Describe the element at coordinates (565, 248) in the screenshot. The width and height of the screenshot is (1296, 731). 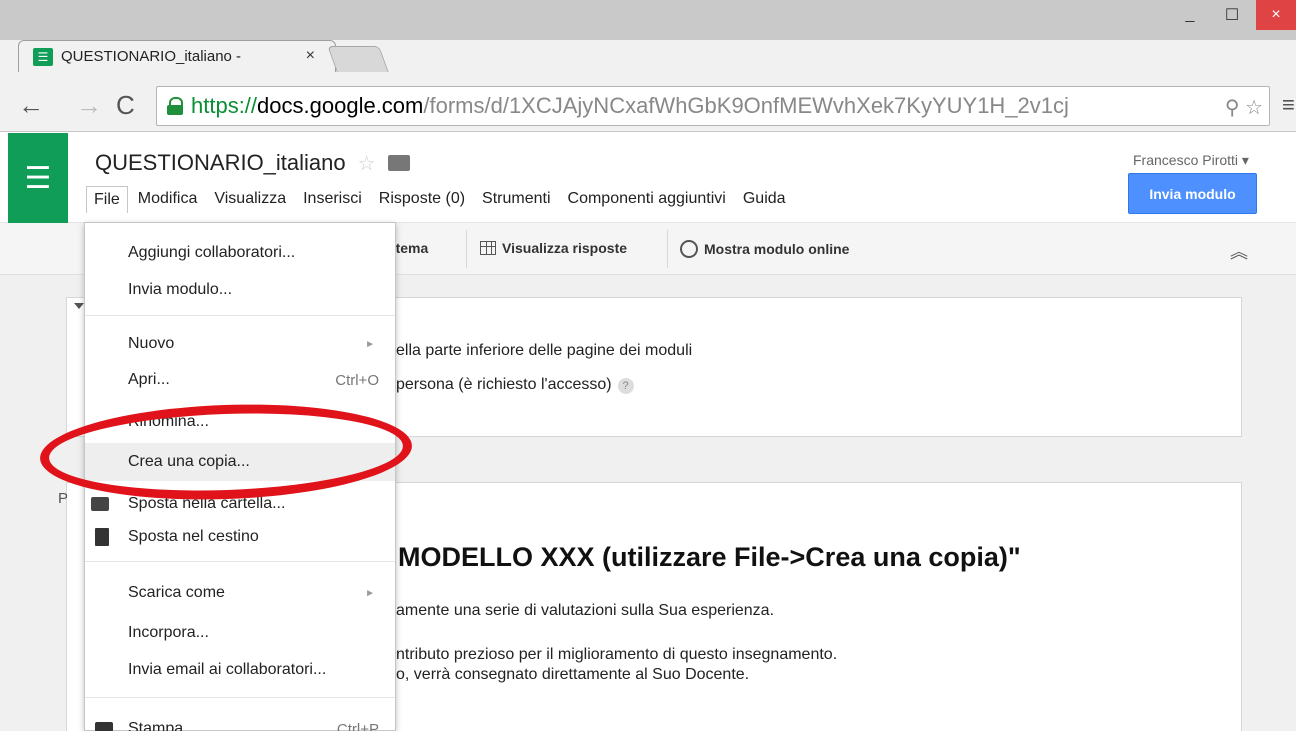
I see `view-responses-label: Visualizza risposte` at that location.